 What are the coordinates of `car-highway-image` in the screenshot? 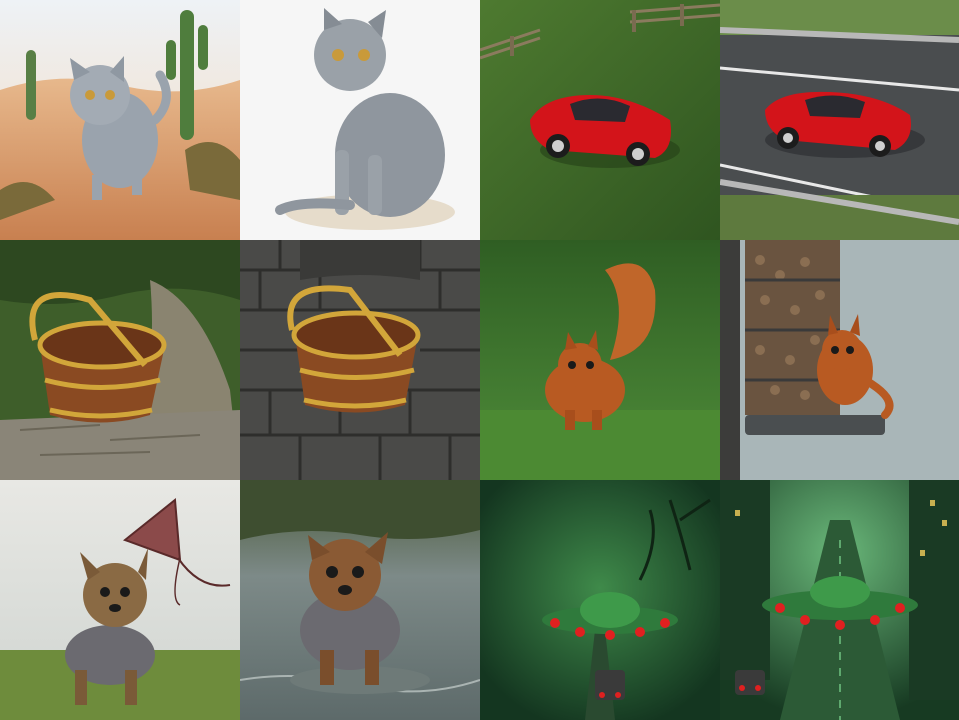 It's located at (839, 120).